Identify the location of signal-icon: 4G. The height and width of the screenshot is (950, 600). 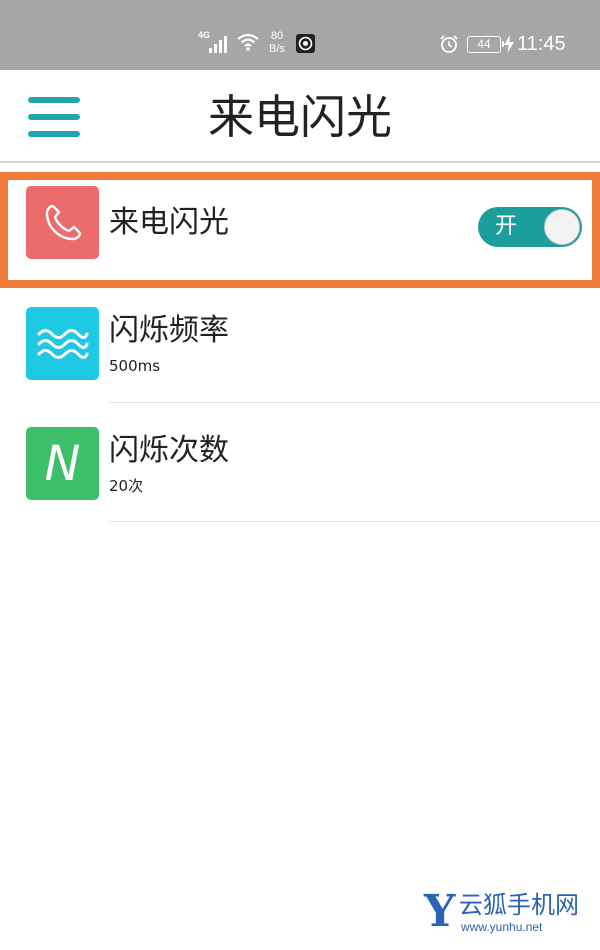
(216, 42).